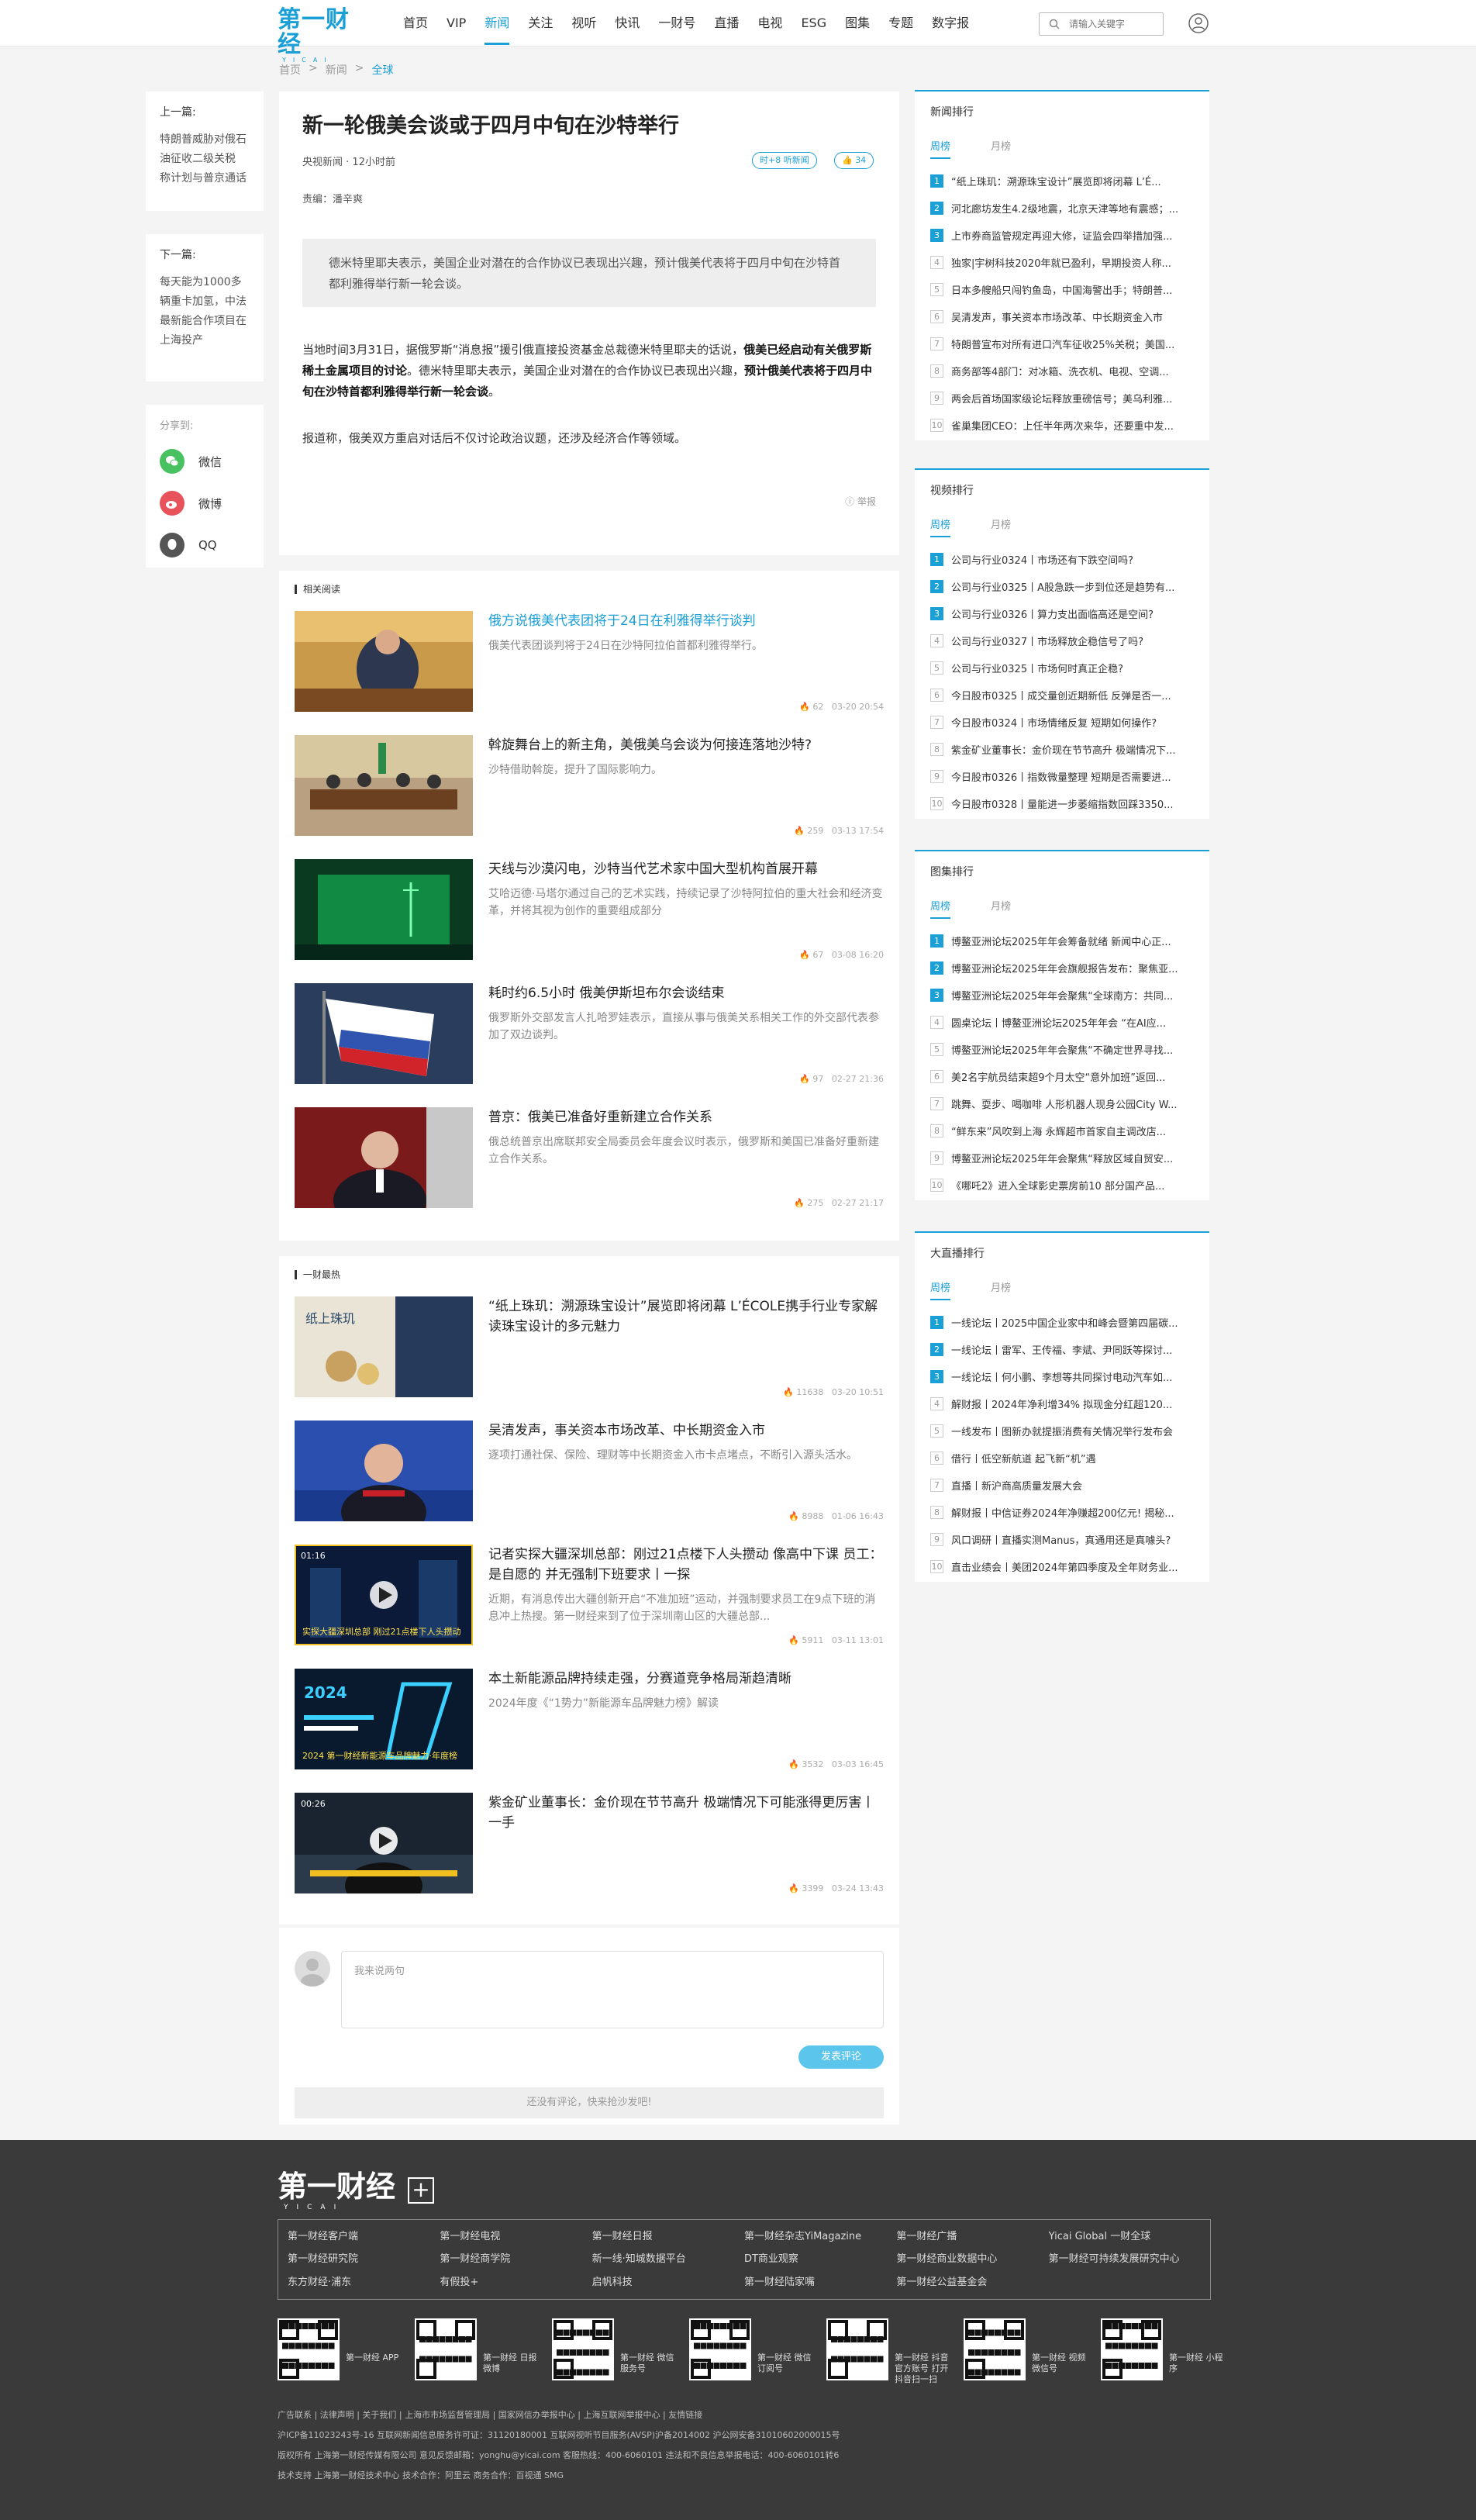  I want to click on footer-link: 新一线·知城数据平台, so click(668, 2259).